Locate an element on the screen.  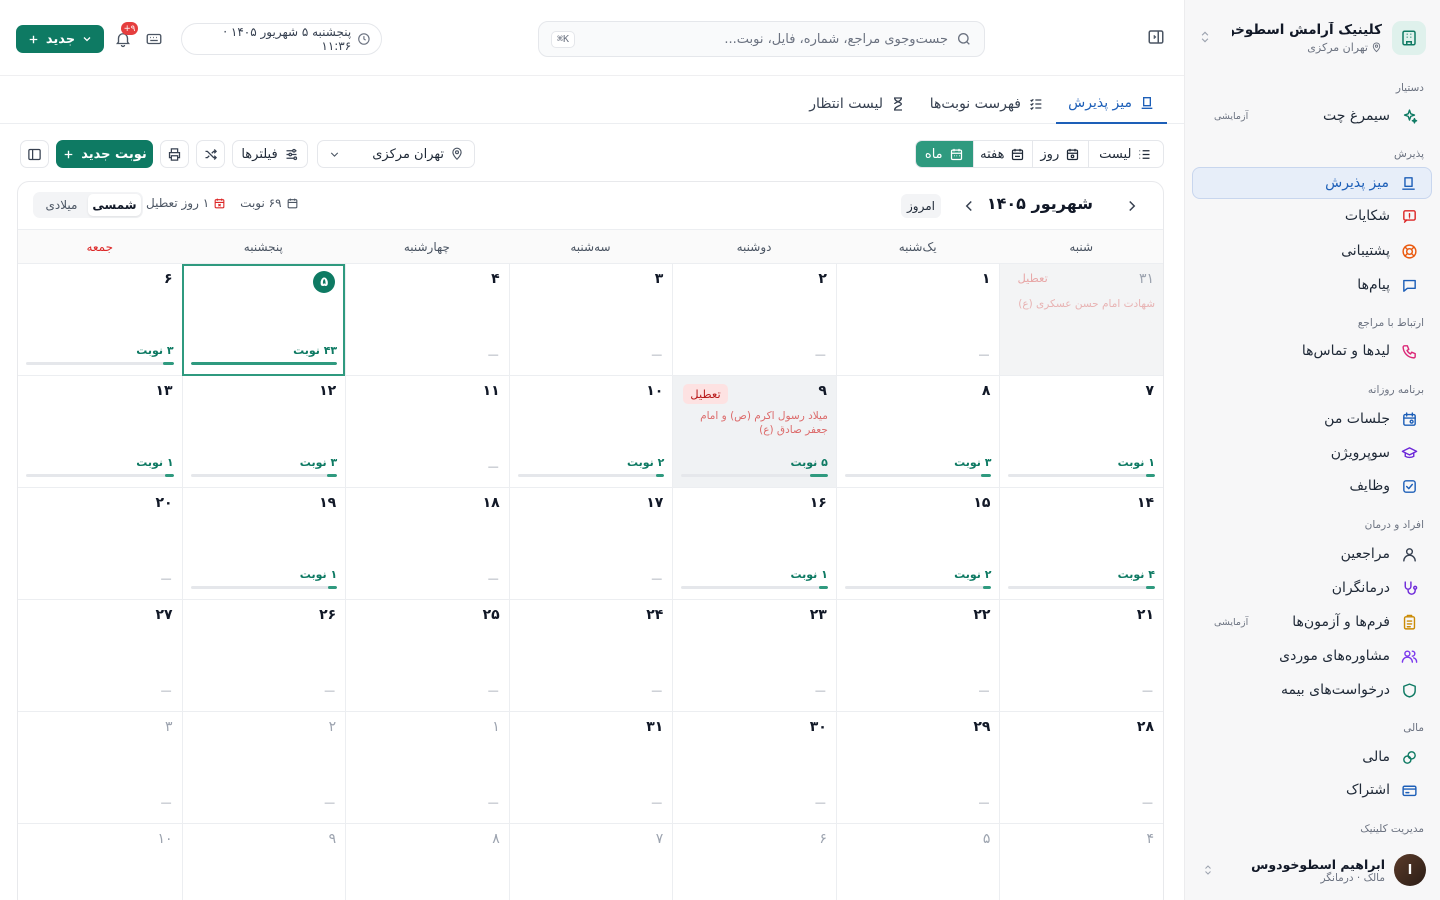
day-cell: ۴— is located at coordinates (427, 320).